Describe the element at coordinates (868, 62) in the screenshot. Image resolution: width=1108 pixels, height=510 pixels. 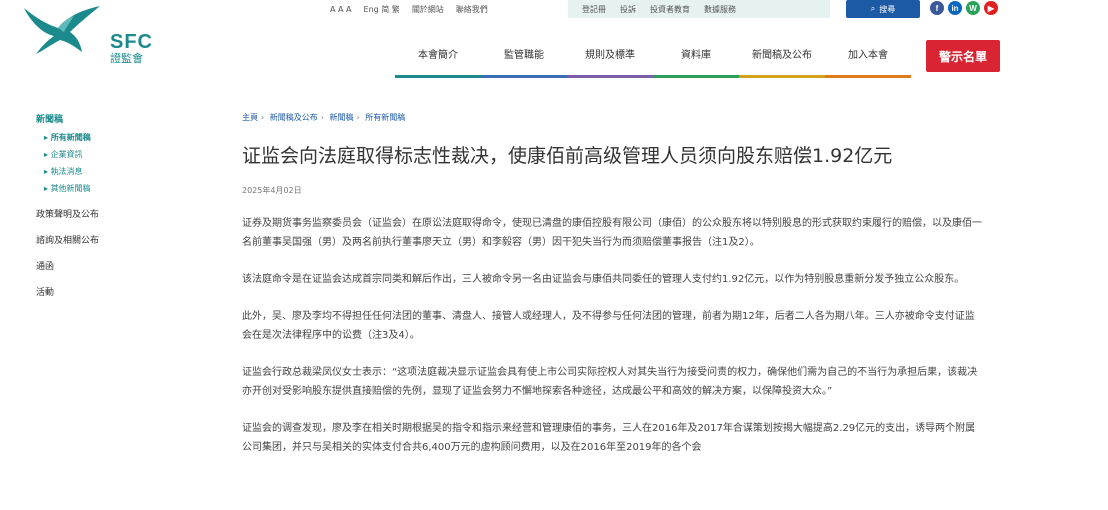
I see `nav-careers: 加入本會` at that location.